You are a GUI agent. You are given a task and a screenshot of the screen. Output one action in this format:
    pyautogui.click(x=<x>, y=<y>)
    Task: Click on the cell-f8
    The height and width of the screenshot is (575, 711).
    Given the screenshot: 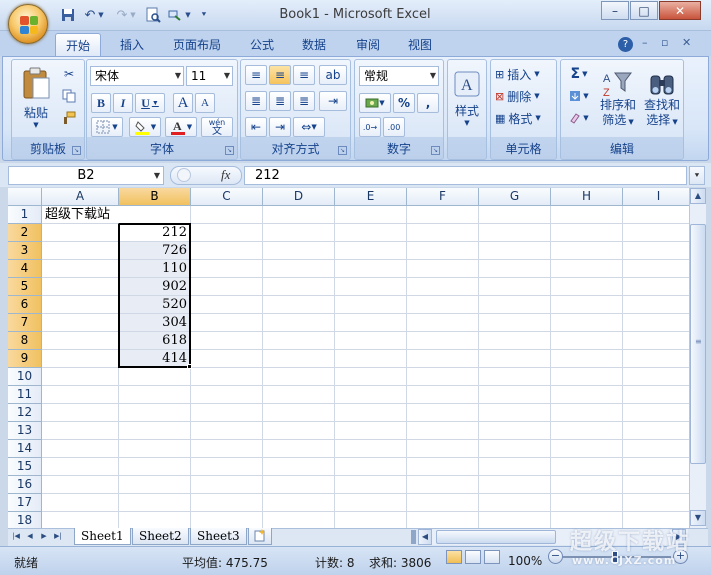 What is the action you would take?
    pyautogui.click(x=443, y=341)
    